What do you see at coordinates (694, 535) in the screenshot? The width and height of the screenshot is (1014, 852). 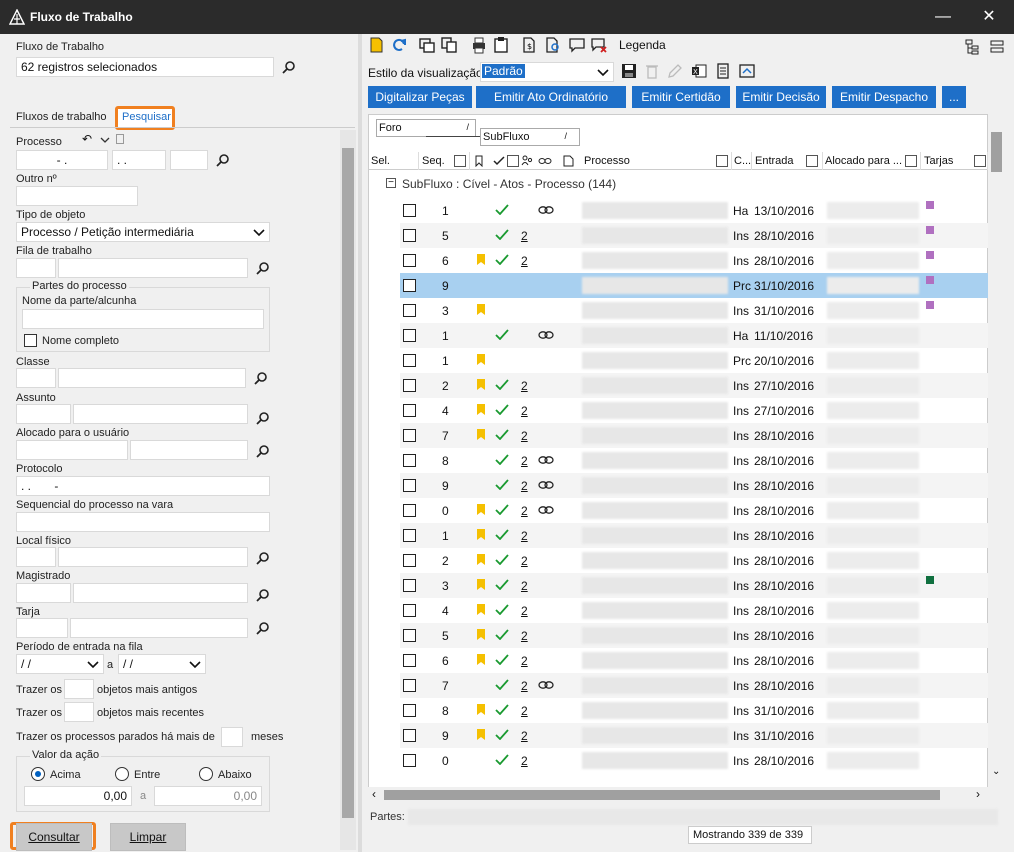 I see `table-row: 1 2 Ins 28/10/2016` at bounding box center [694, 535].